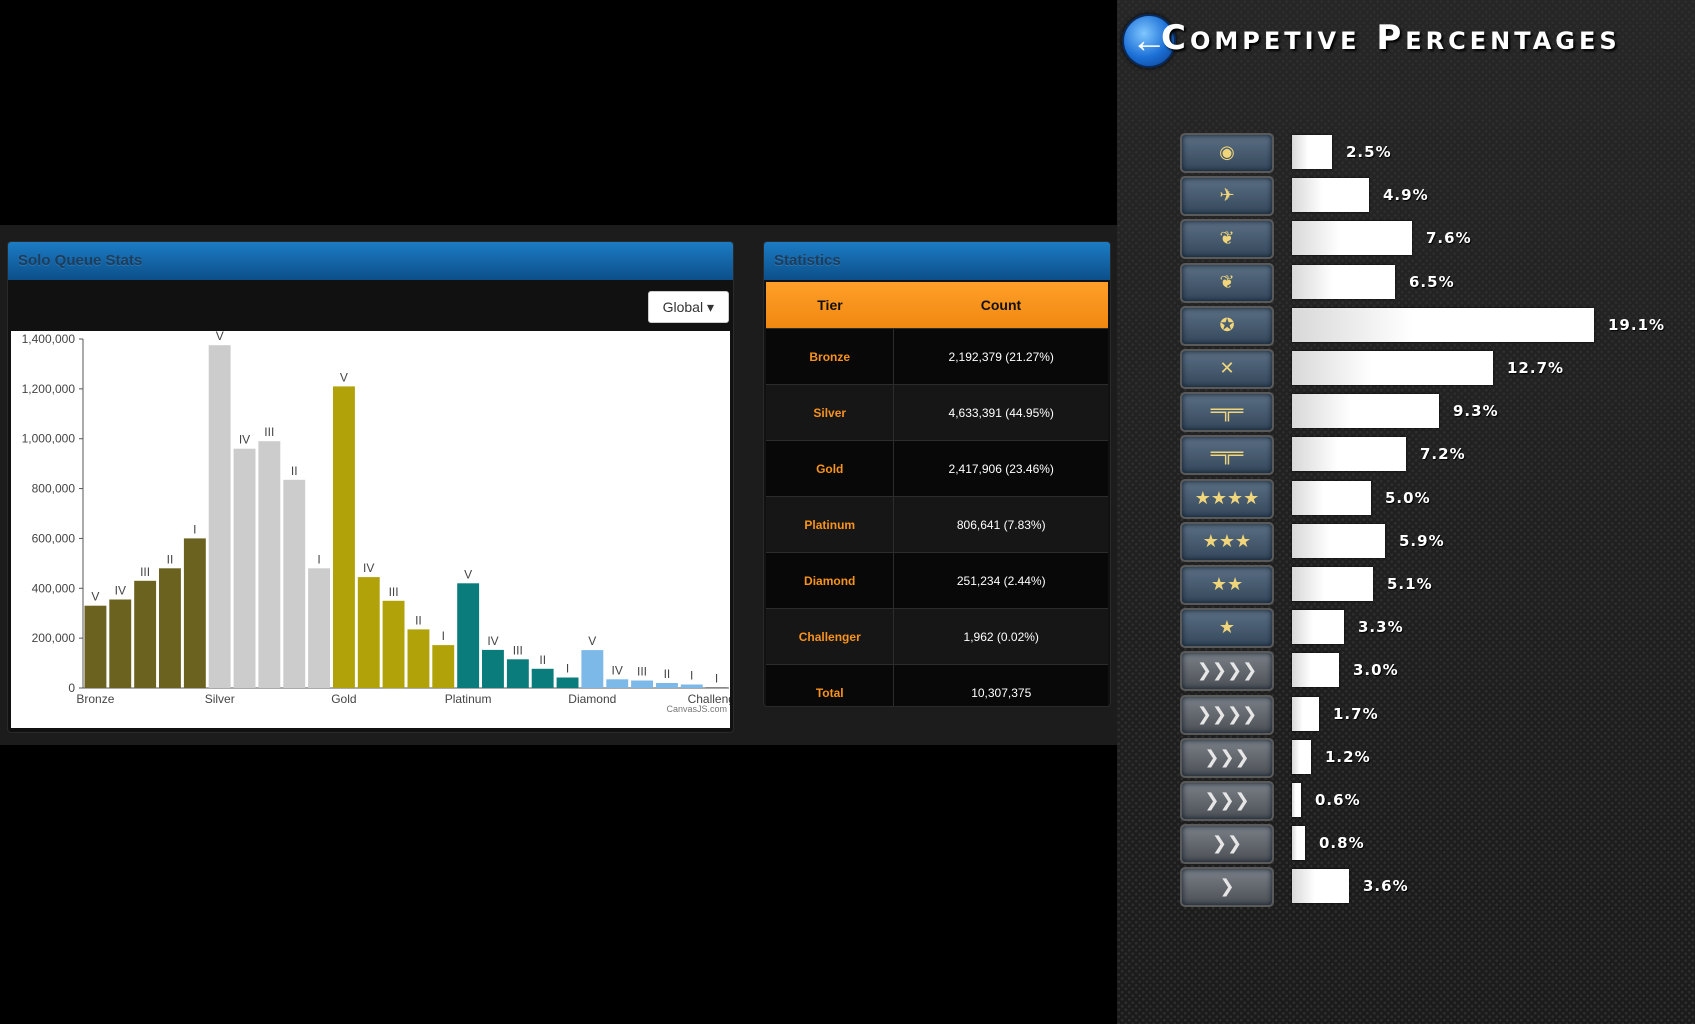 This screenshot has height=1024, width=1695. I want to click on chevrons-four-icon: ❯❯❯, so click(1227, 758).